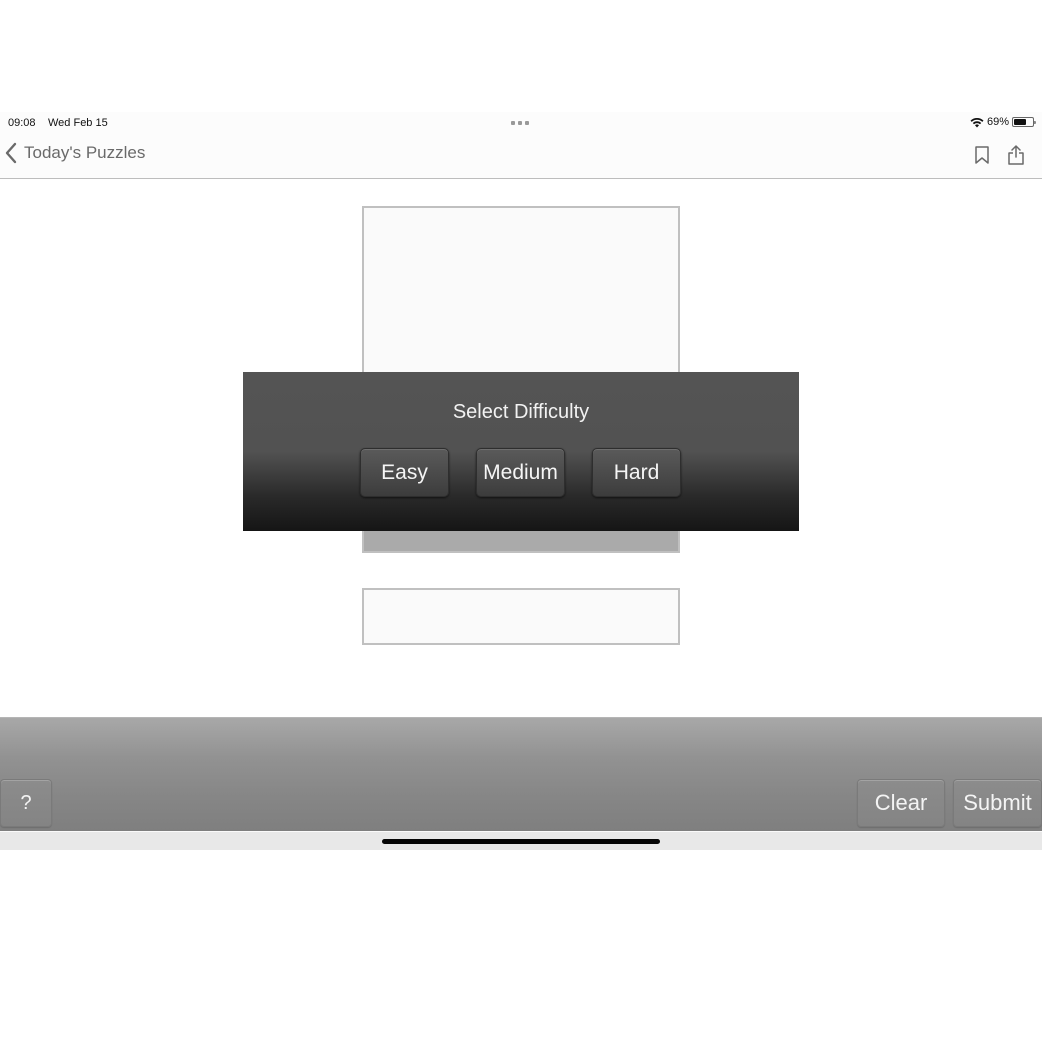 The width and height of the screenshot is (1042, 1042). I want to click on status-indicators: 69%, so click(1003, 122).